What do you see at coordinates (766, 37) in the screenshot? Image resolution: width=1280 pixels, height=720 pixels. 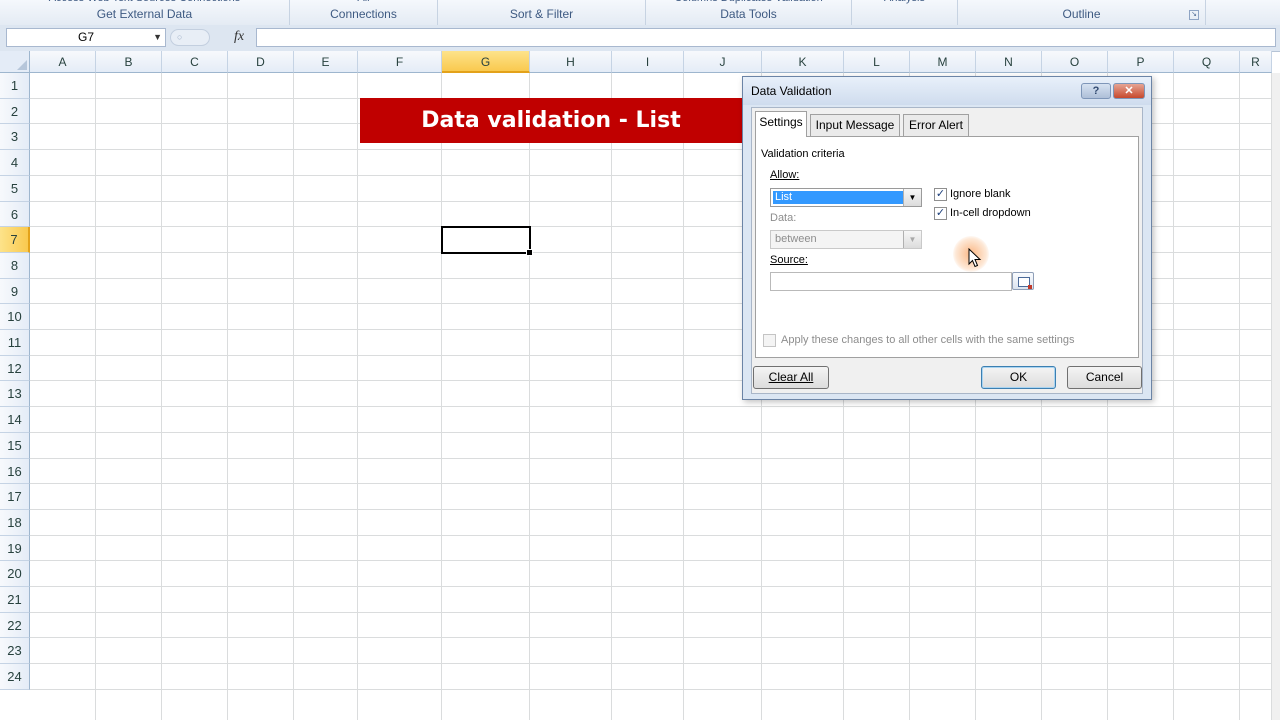 I see `formula-input` at bounding box center [766, 37].